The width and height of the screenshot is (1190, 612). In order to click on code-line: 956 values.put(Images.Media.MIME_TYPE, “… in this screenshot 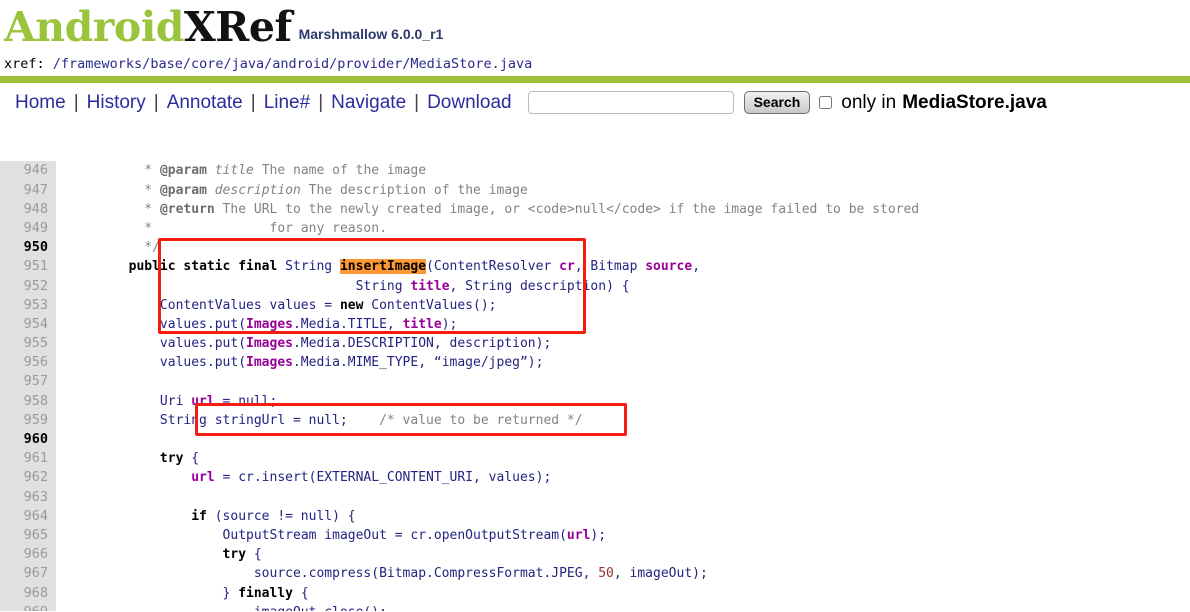, I will do `click(595, 363)`.